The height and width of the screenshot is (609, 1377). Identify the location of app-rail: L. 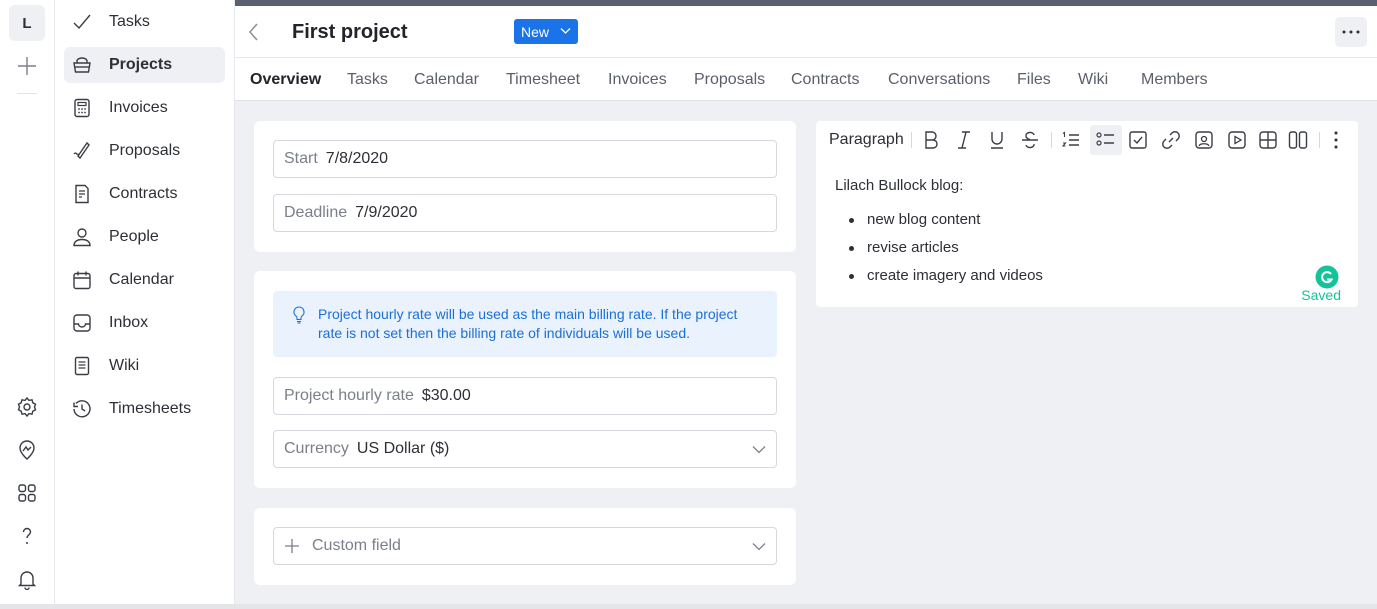
(27, 302).